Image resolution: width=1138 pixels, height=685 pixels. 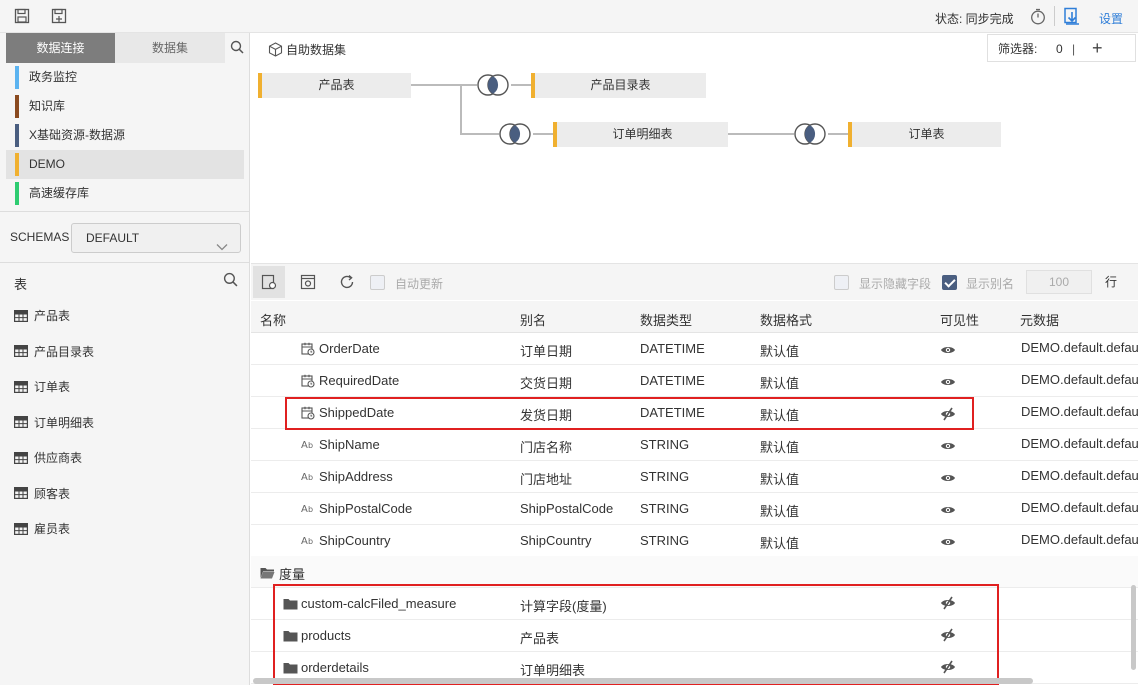 What do you see at coordinates (125, 77) in the screenshot?
I see `connection-item: 政务监控` at bounding box center [125, 77].